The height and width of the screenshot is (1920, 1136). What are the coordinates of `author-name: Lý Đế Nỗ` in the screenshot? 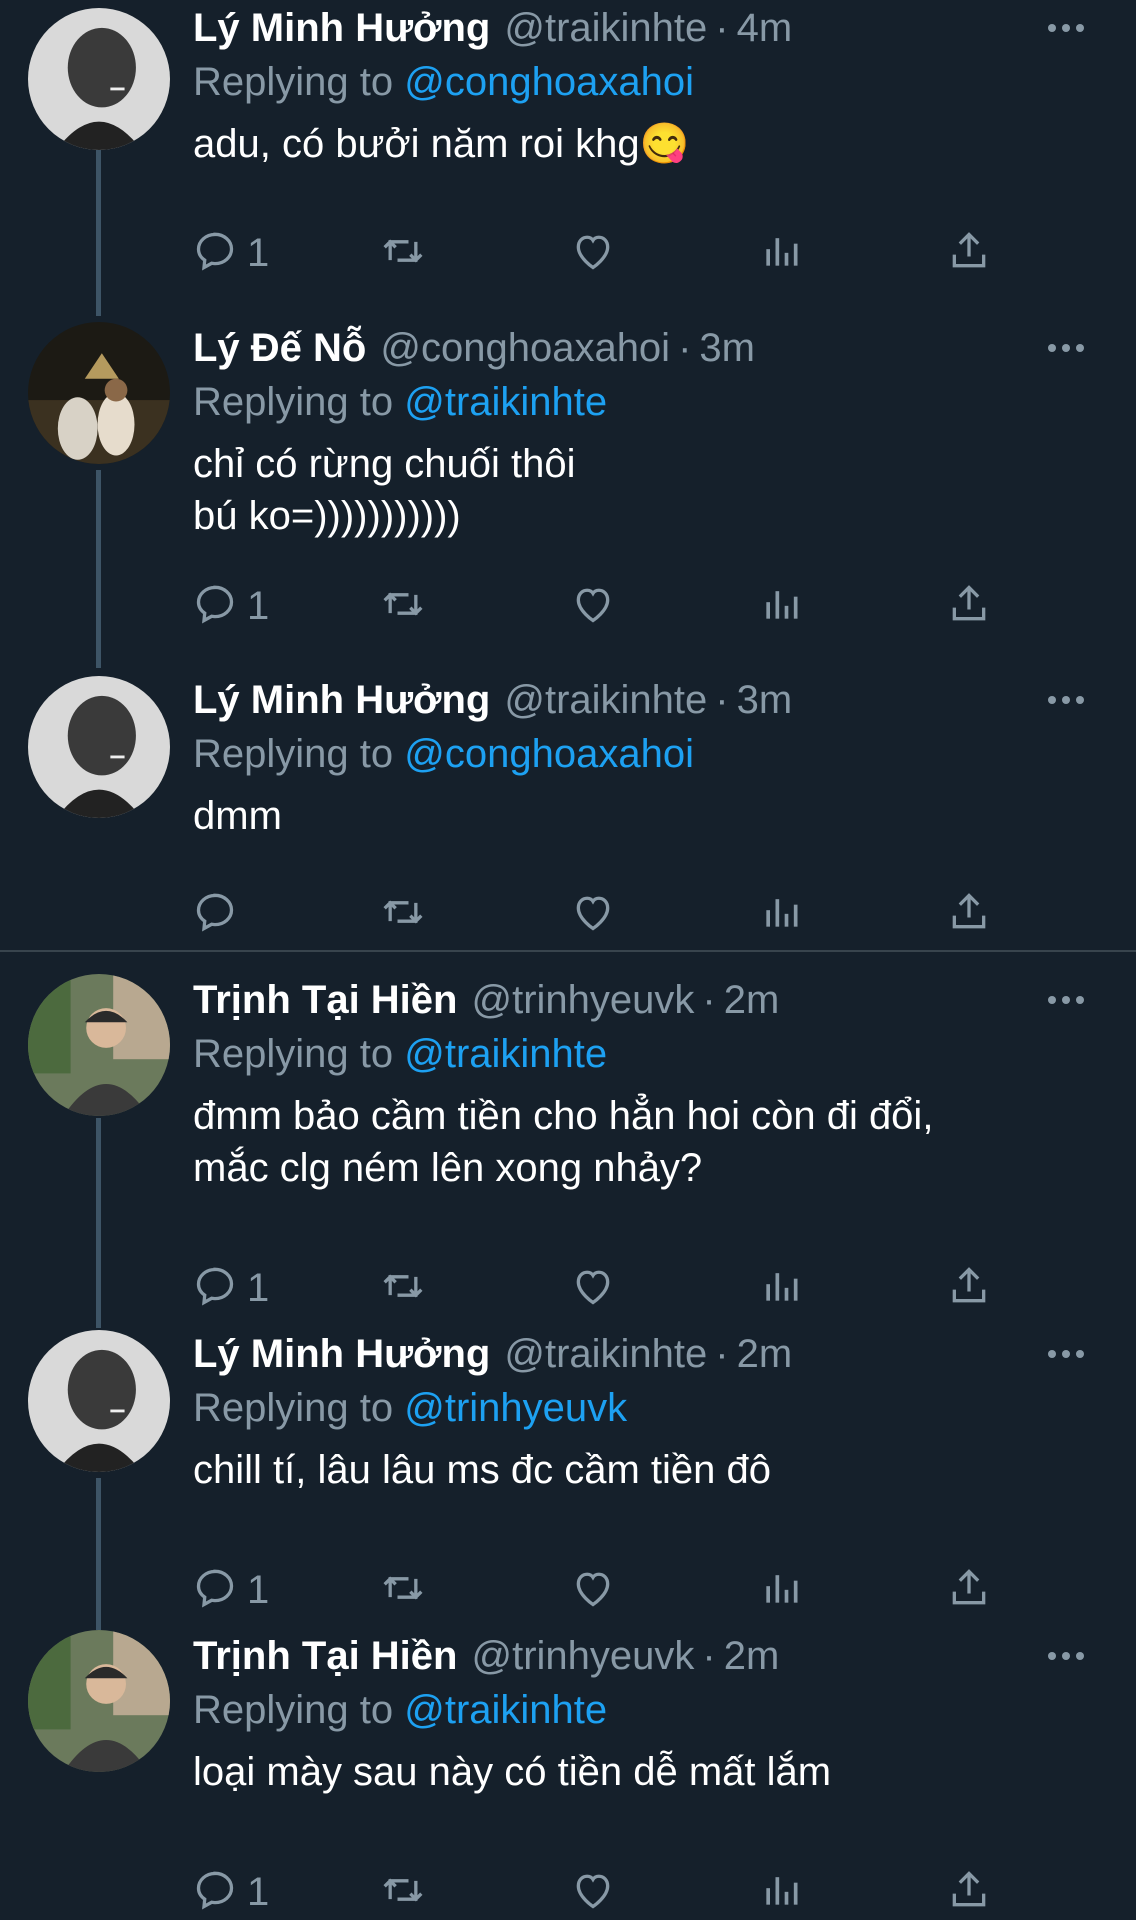 It's located at (279, 348).